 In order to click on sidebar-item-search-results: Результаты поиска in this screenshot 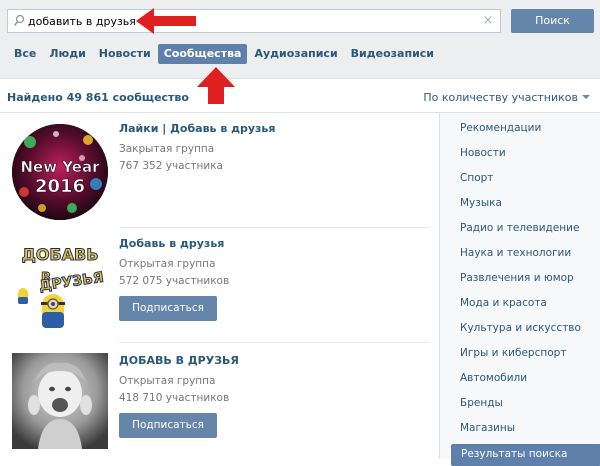, I will do `click(525, 455)`.